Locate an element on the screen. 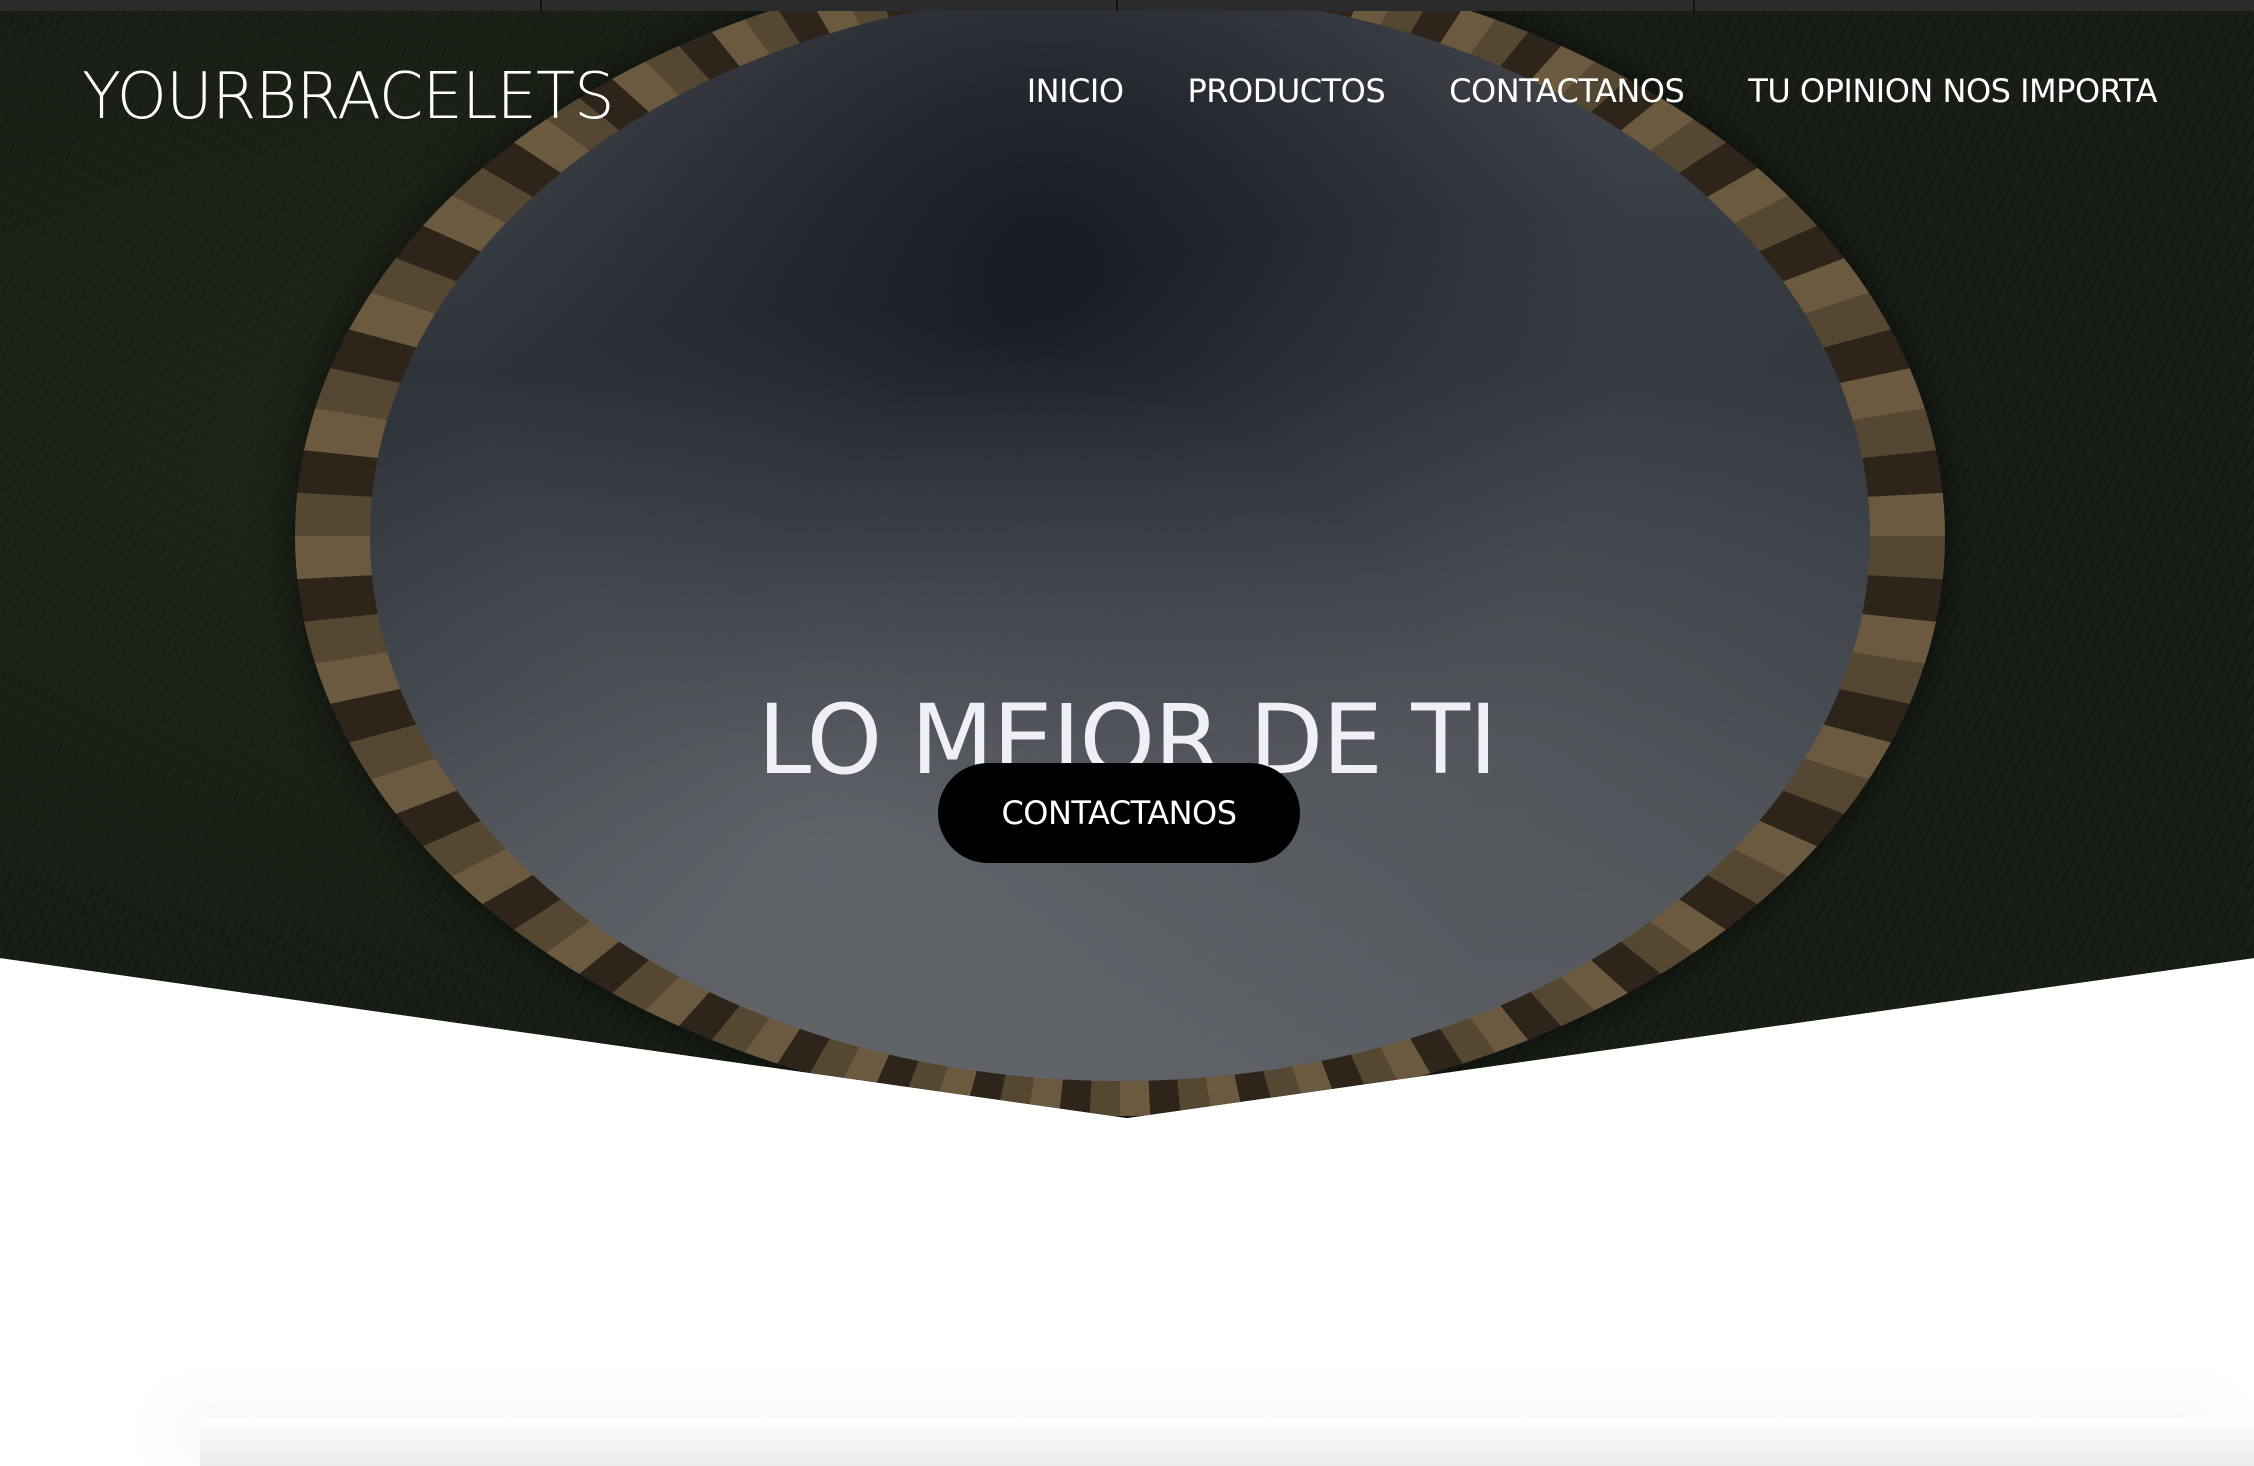 This screenshot has width=2254, height=1466. content-card-edge is located at coordinates (1227, 1442).